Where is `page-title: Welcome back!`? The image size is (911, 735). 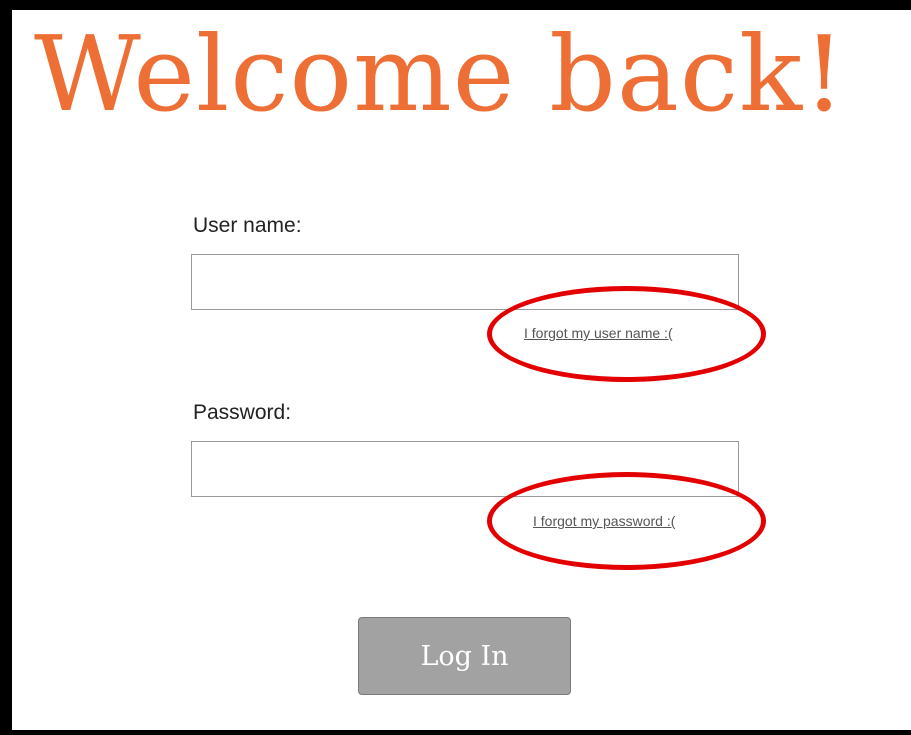 page-title: Welcome back! is located at coordinates (440, 74).